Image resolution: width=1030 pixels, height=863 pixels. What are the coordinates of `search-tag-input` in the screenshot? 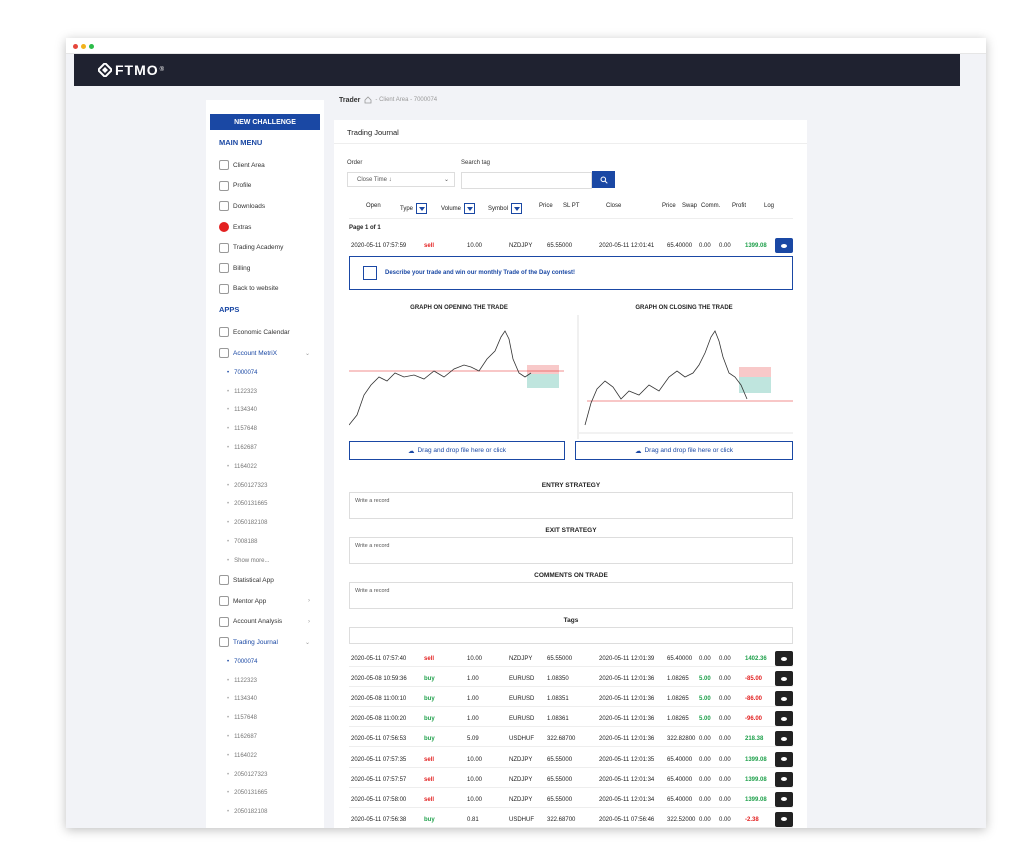 It's located at (526, 180).